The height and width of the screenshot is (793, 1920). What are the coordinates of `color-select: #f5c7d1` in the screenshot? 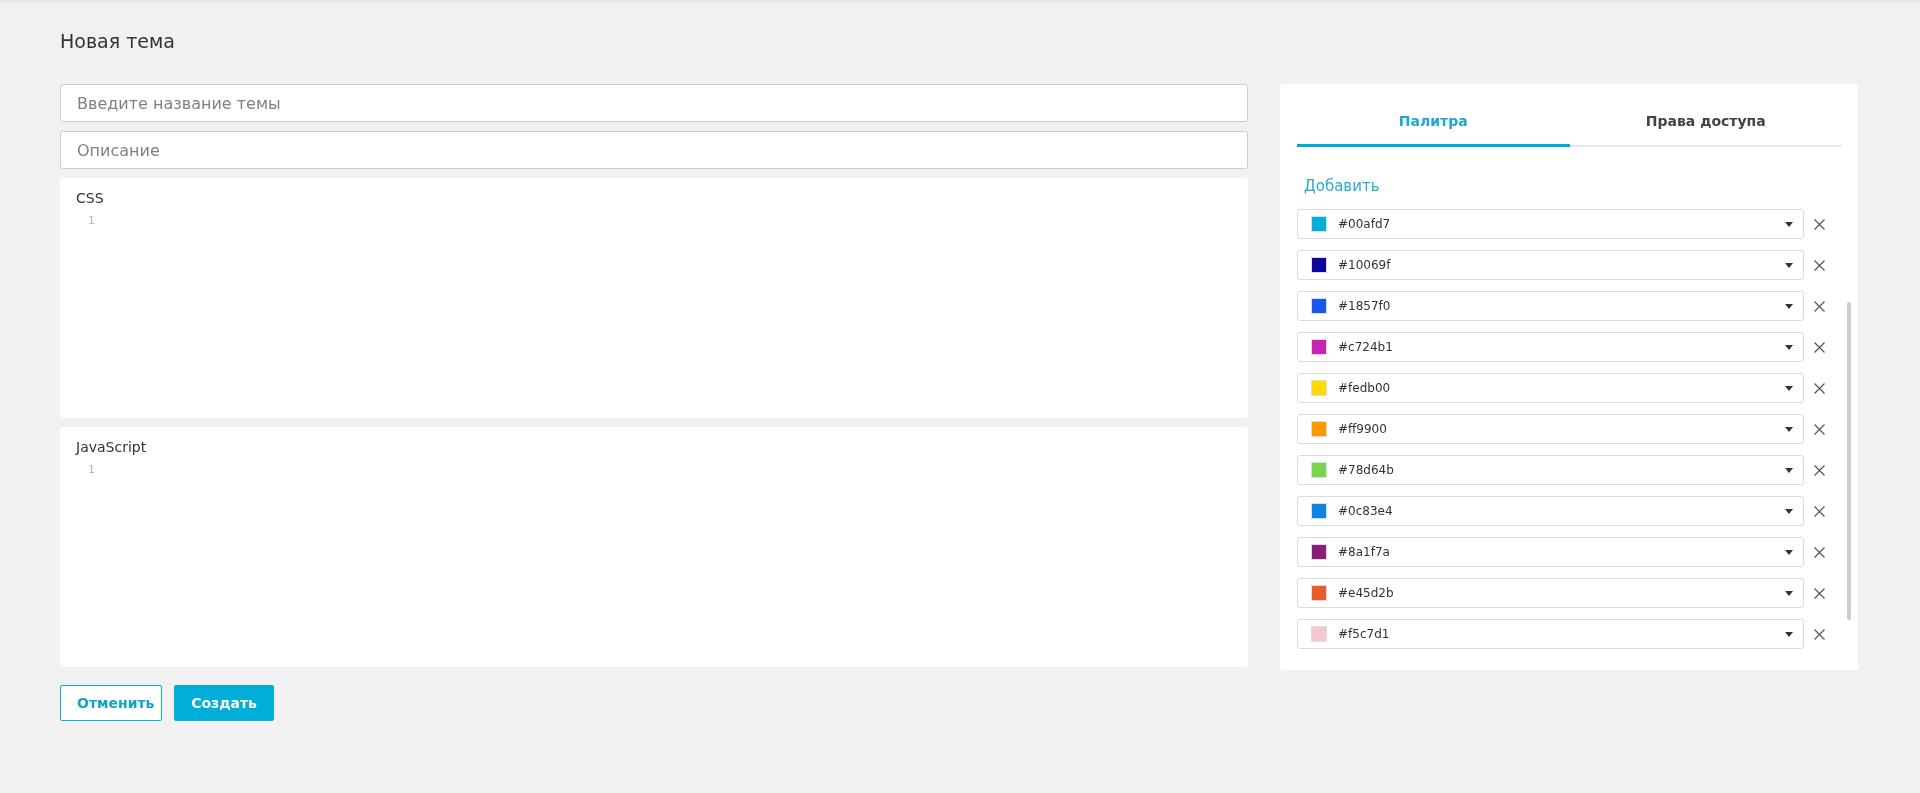 It's located at (1550, 634).